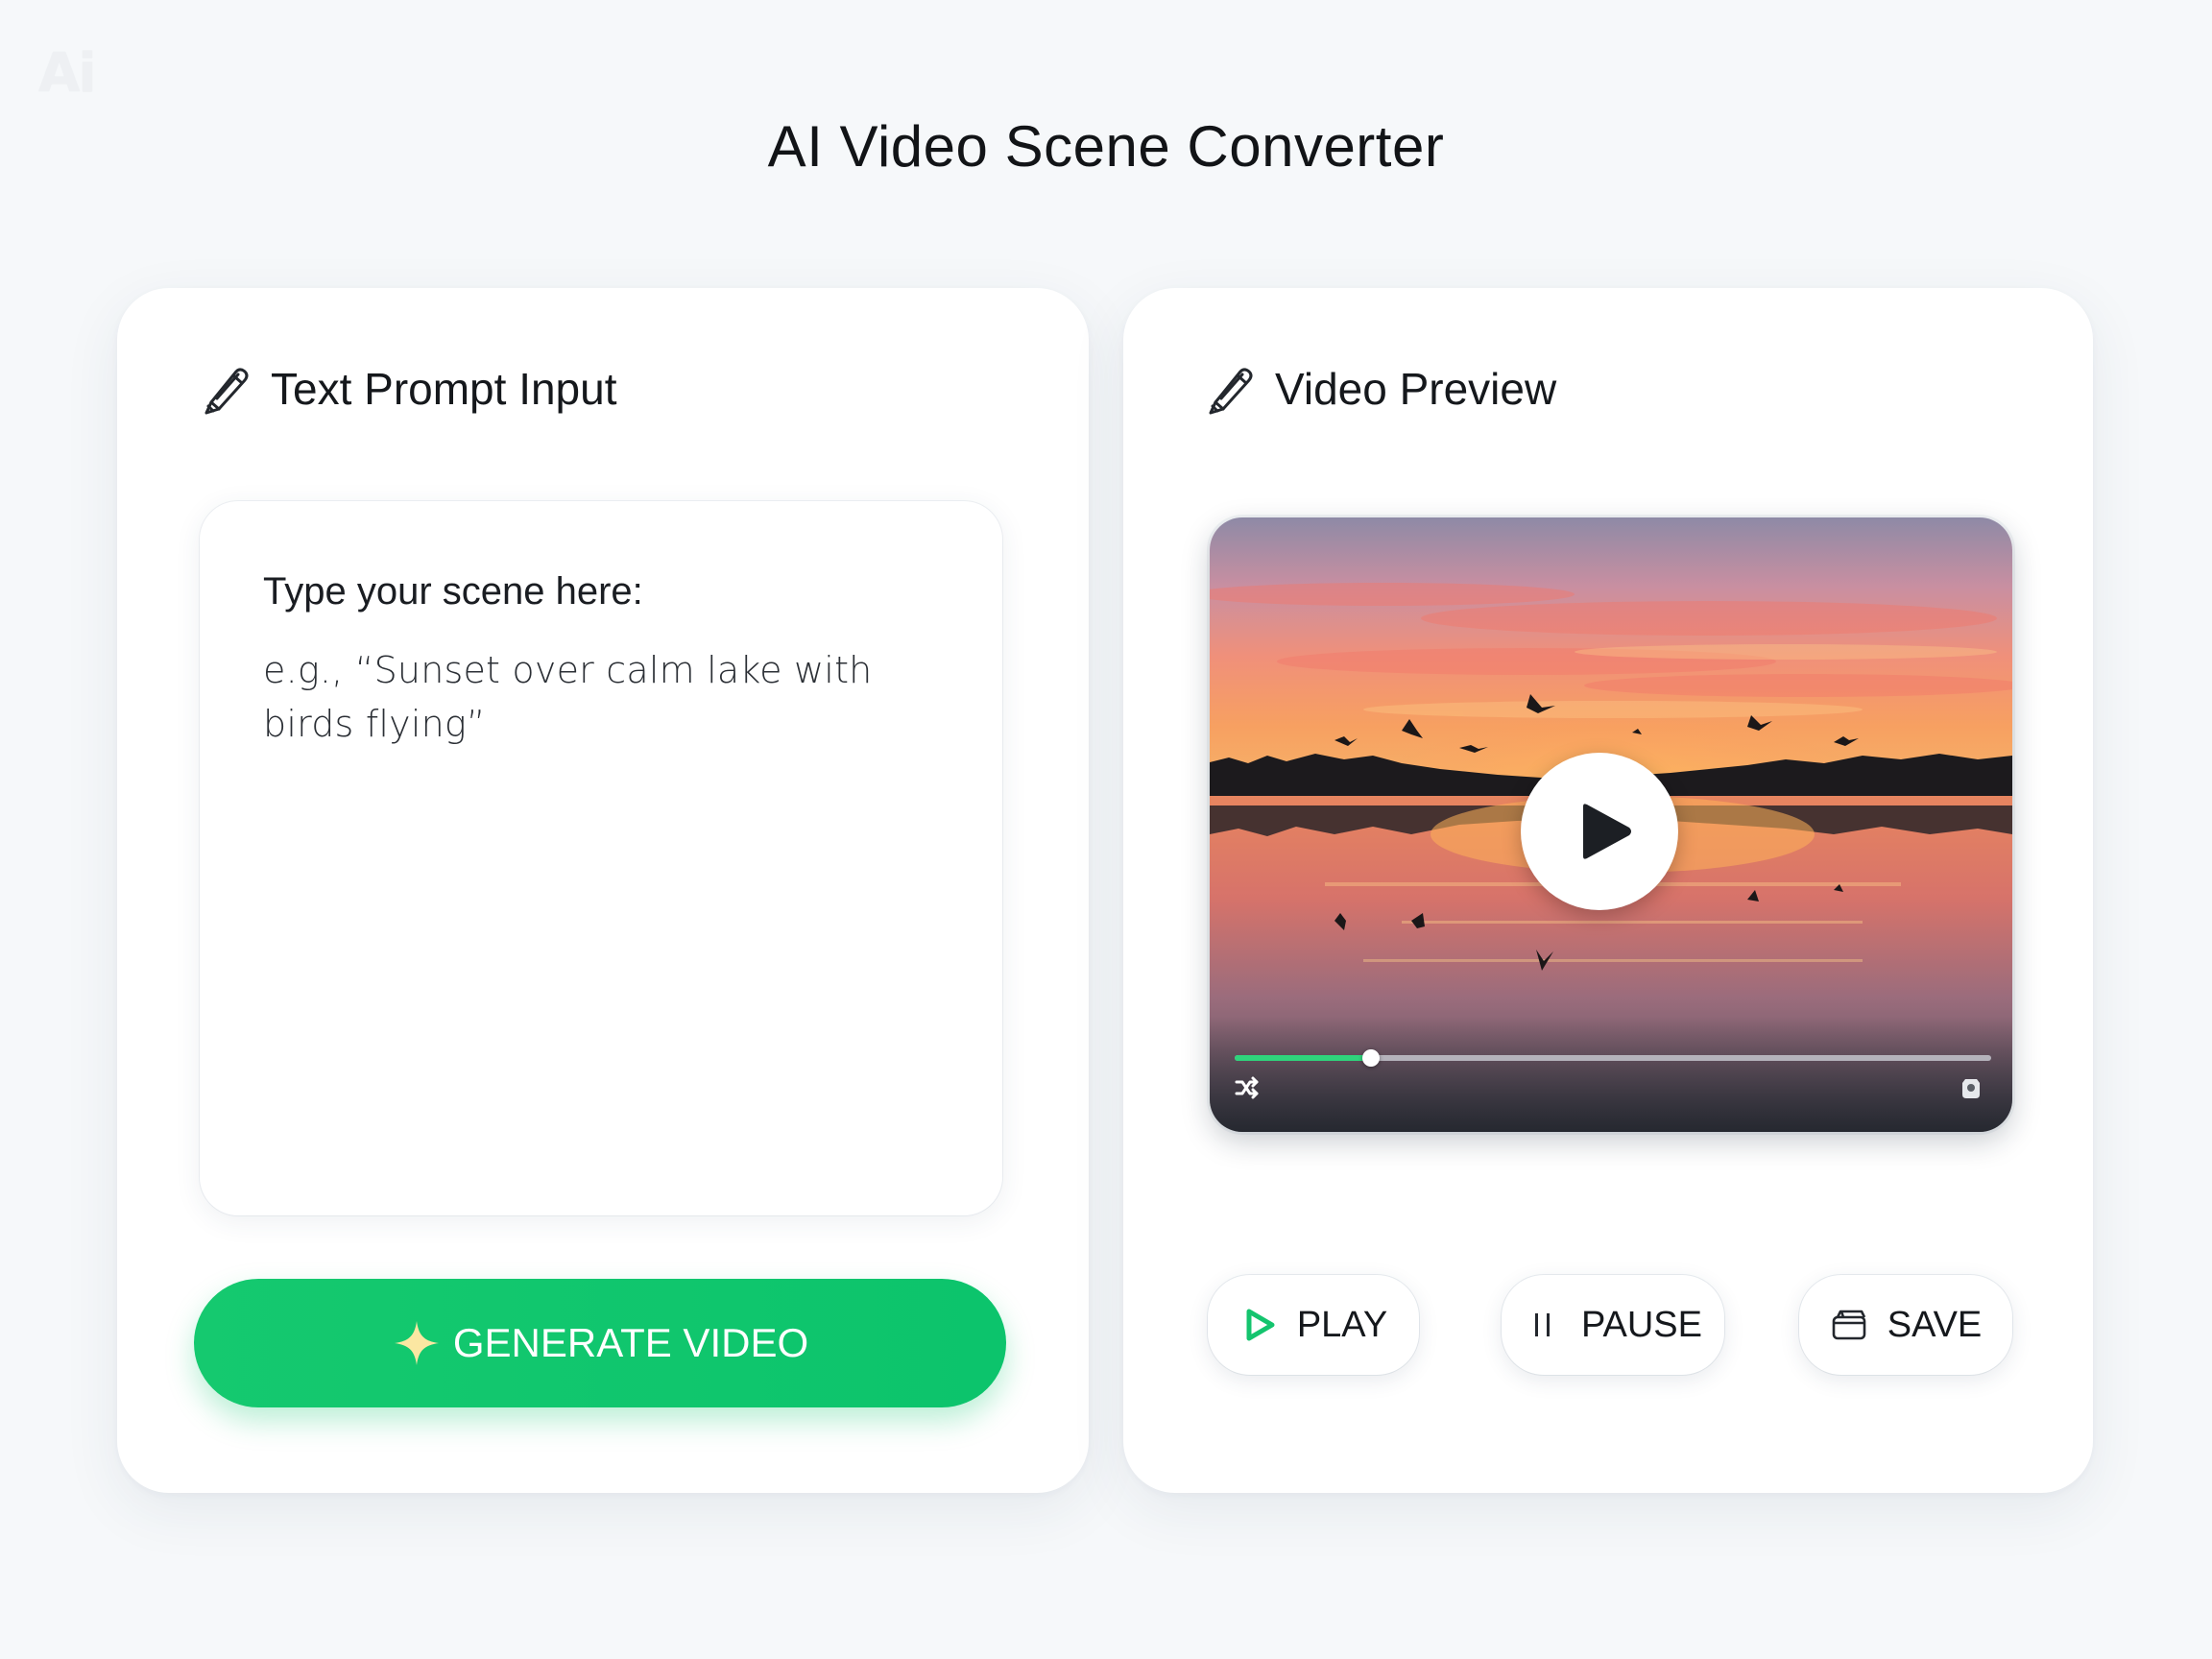  I want to click on settings-icon, so click(1971, 1087).